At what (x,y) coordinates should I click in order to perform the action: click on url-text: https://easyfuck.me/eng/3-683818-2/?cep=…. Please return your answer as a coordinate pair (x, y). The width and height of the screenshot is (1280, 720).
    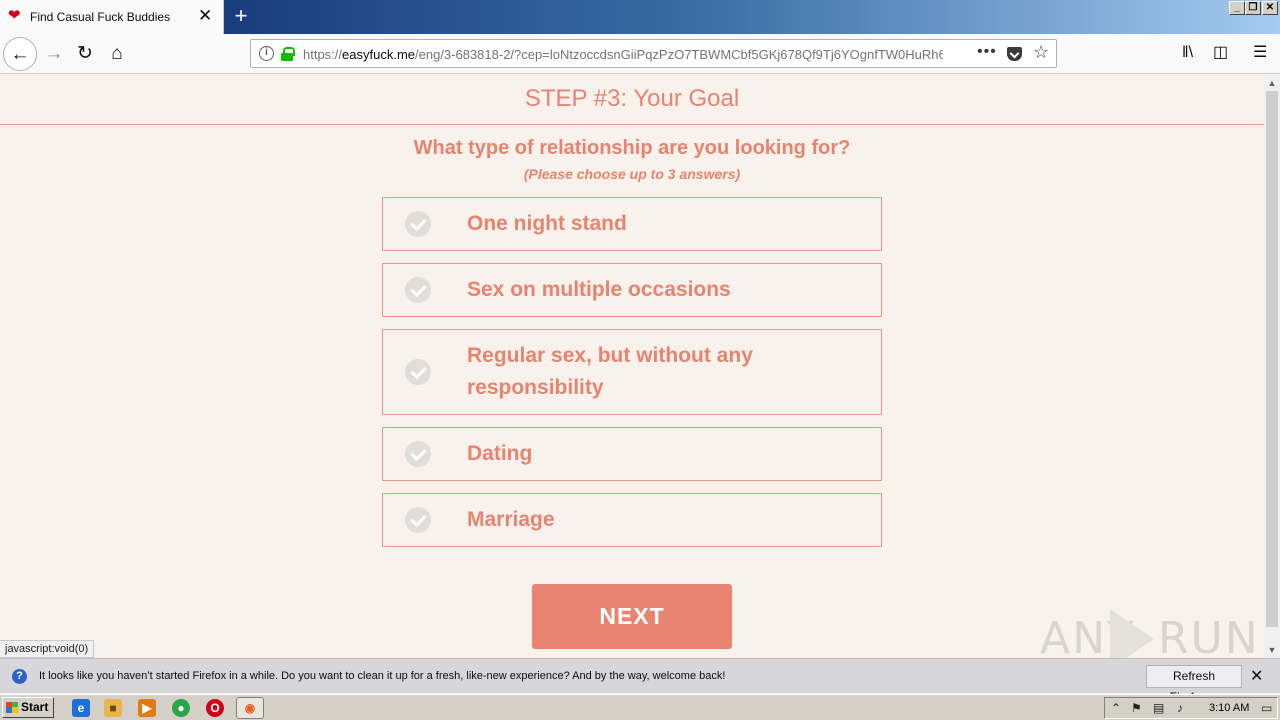
    Looking at the image, I should click on (623, 54).